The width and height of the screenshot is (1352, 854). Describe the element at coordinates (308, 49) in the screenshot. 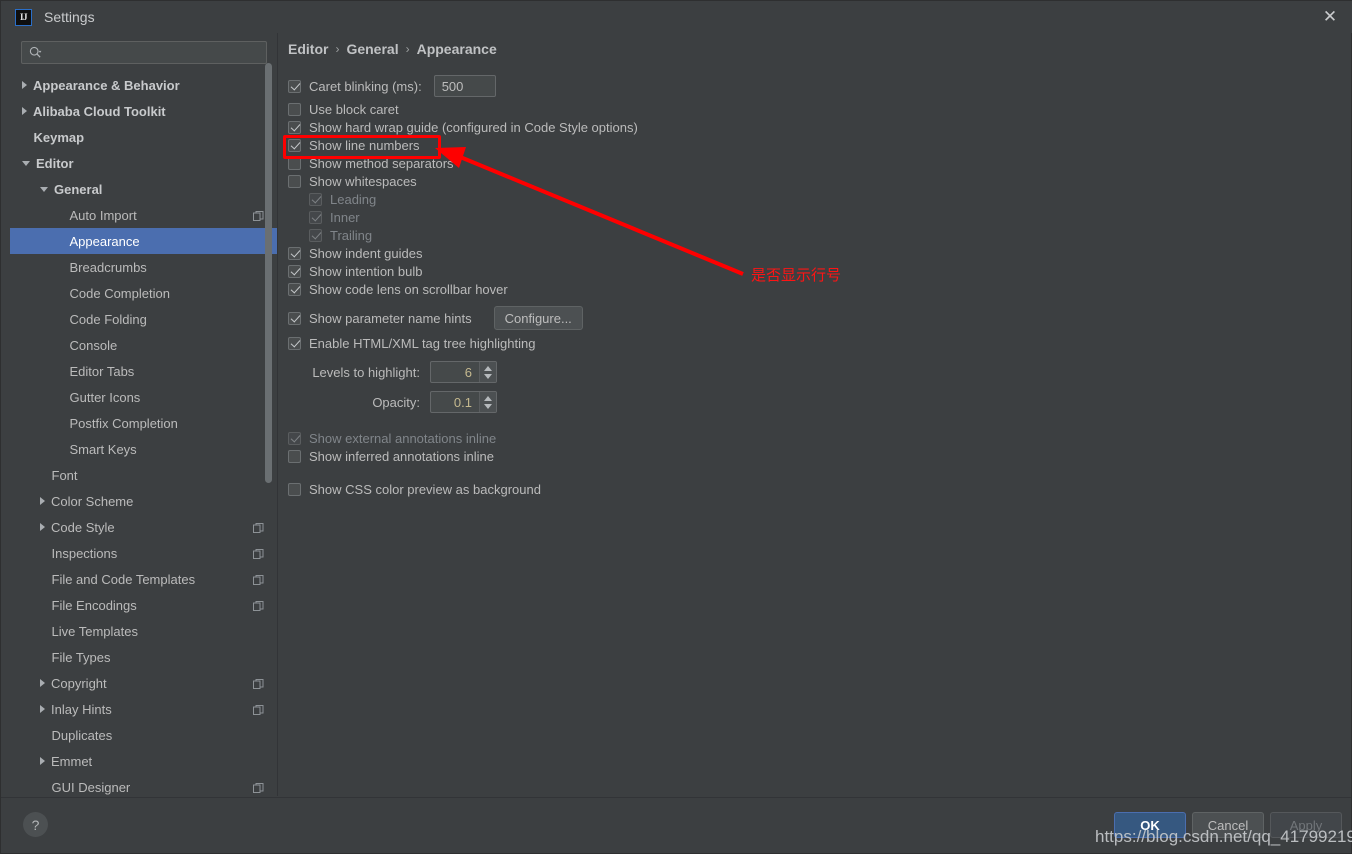

I see `breadcrumb-part-editor: Editor` at that location.